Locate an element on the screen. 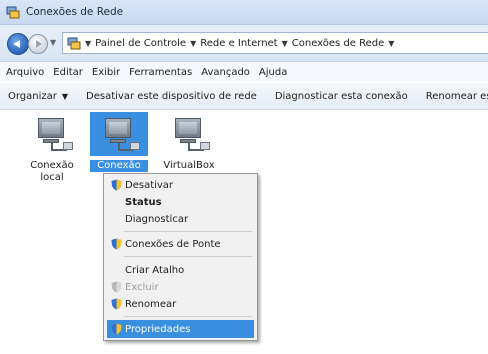 Image resolution: width=488 pixels, height=354 pixels. forward-button is located at coordinates (38, 44).